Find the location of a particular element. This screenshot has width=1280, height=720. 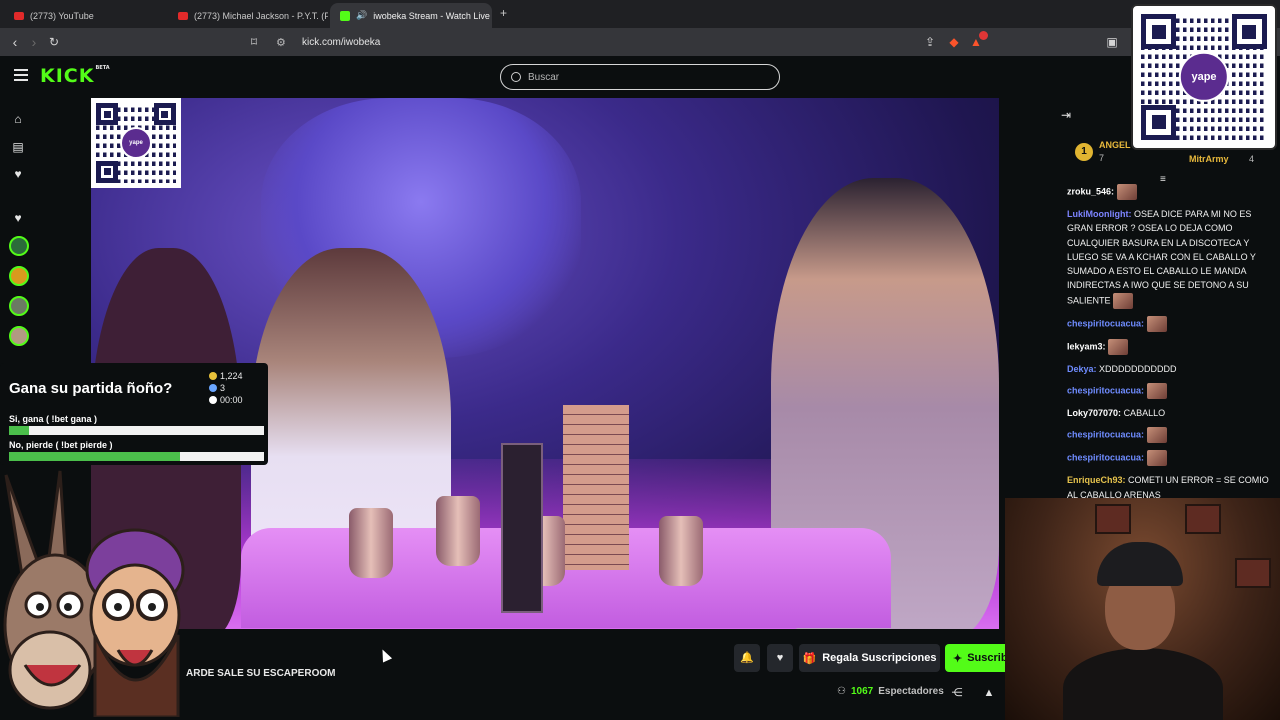

bell-icon: 🔔 is located at coordinates (747, 658).